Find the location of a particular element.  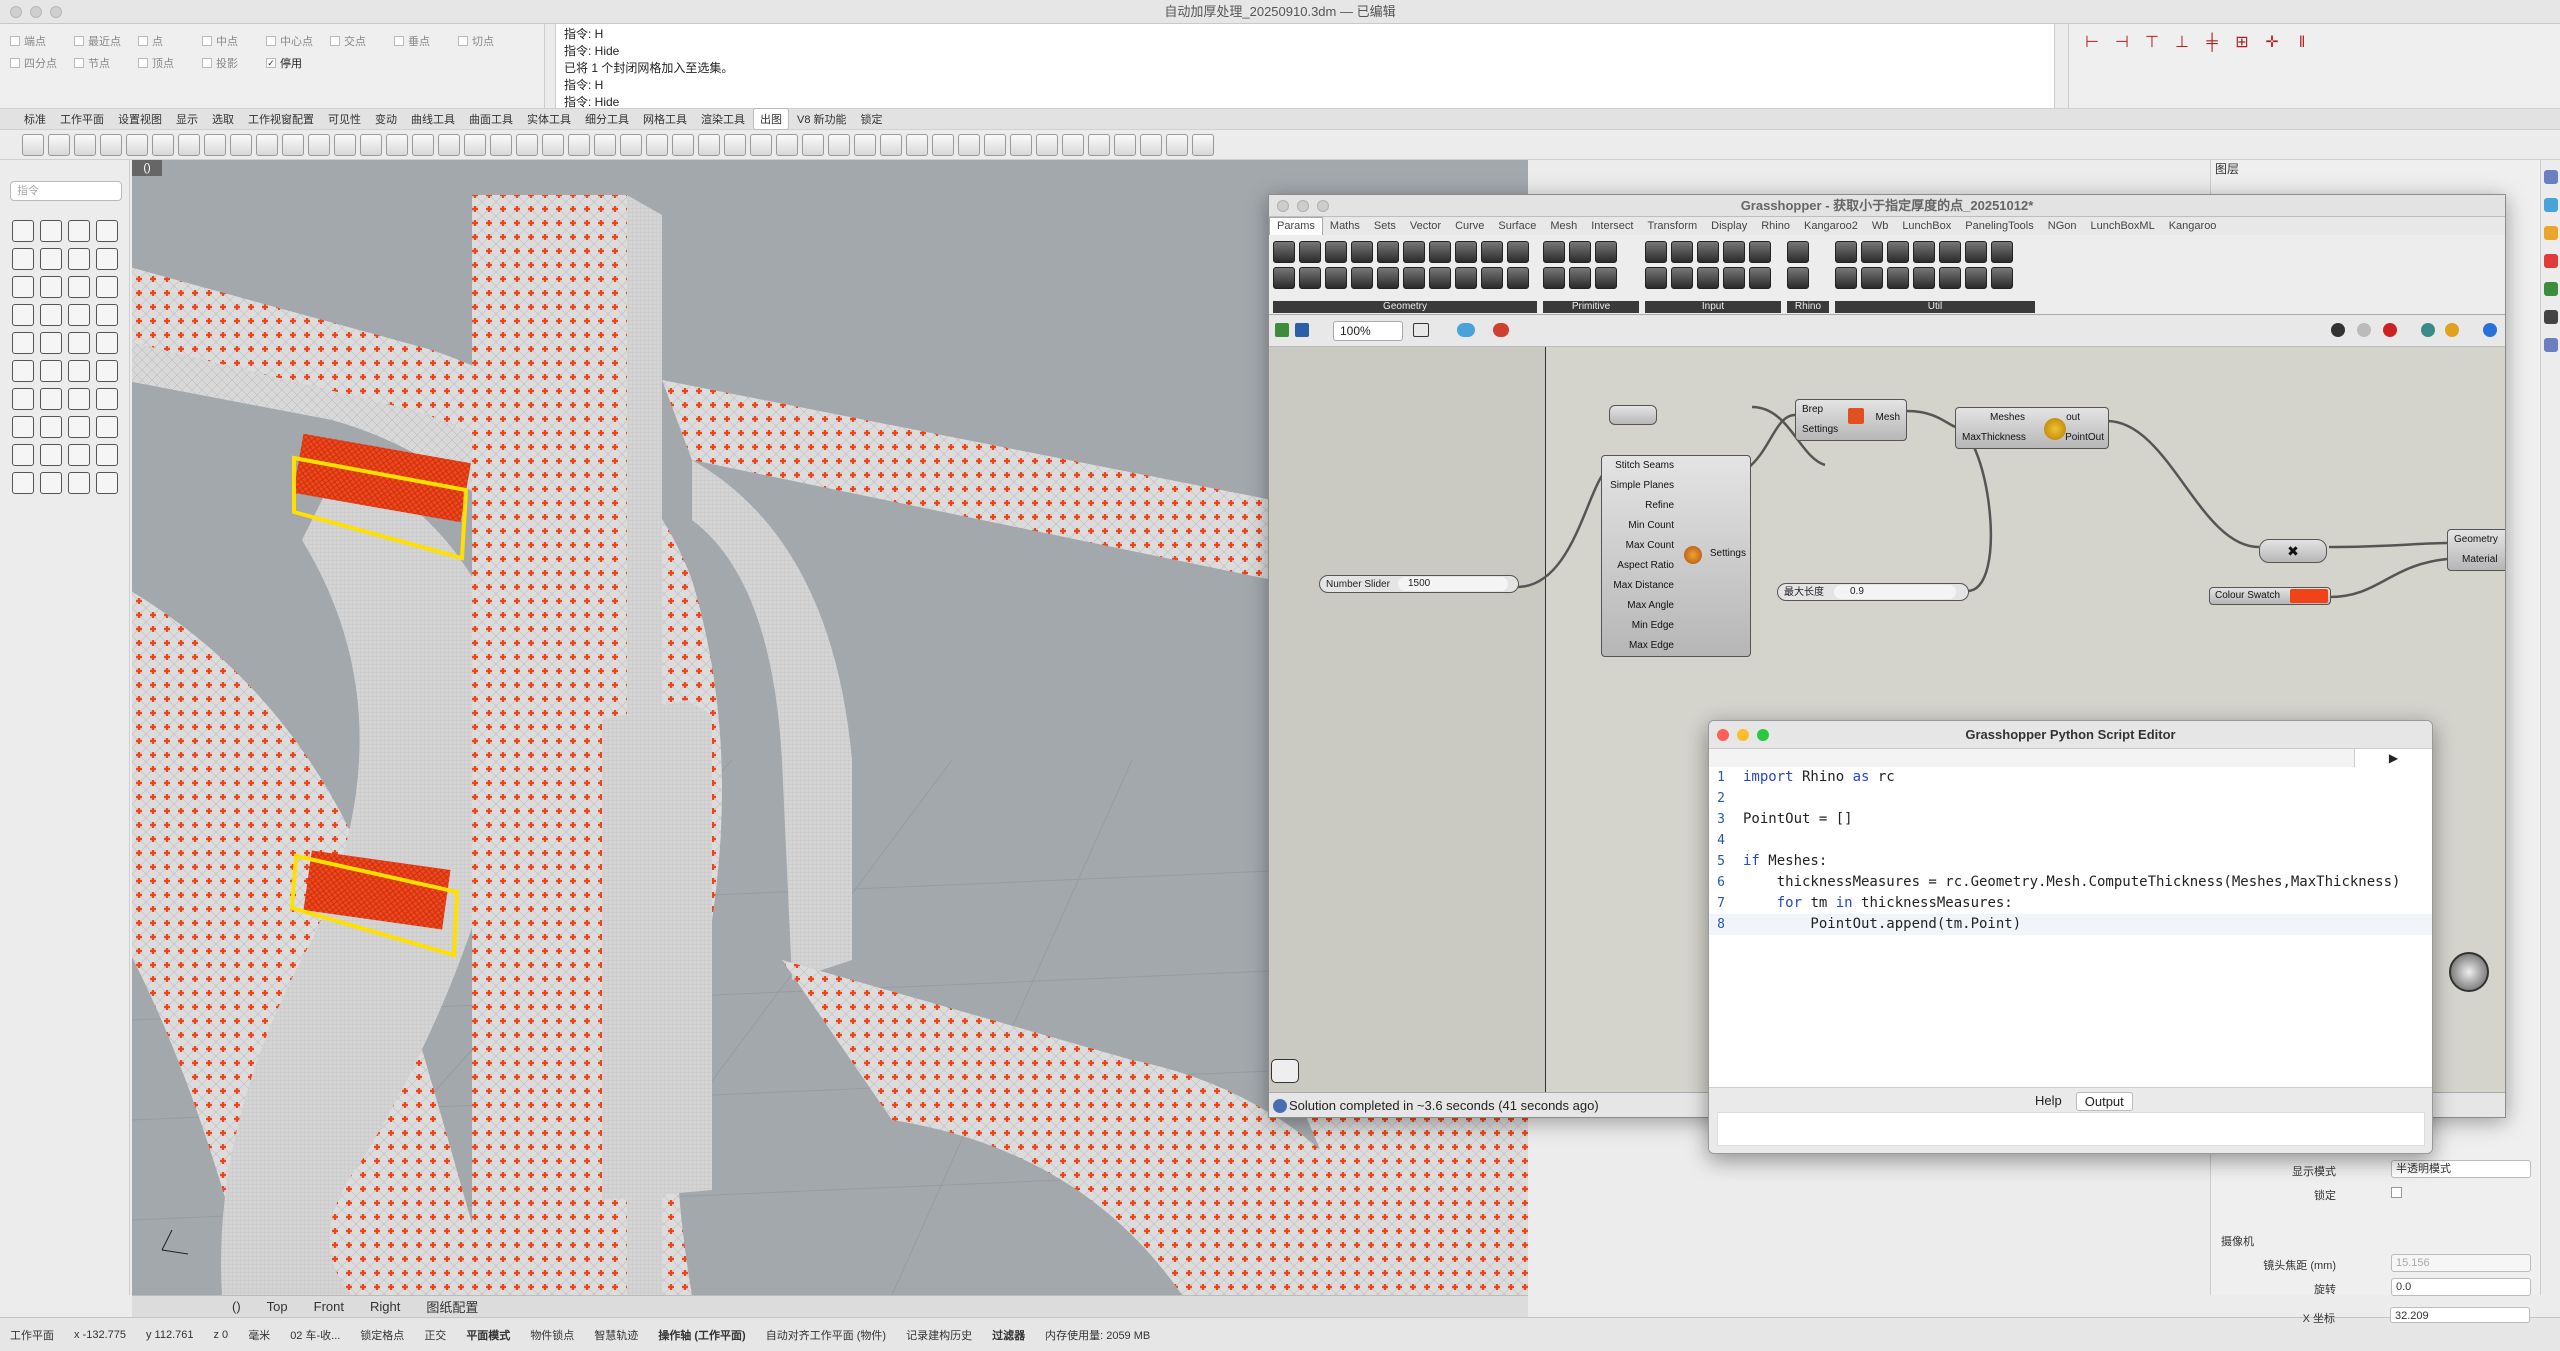

osnap-4: 中心点 is located at coordinates (298, 41).